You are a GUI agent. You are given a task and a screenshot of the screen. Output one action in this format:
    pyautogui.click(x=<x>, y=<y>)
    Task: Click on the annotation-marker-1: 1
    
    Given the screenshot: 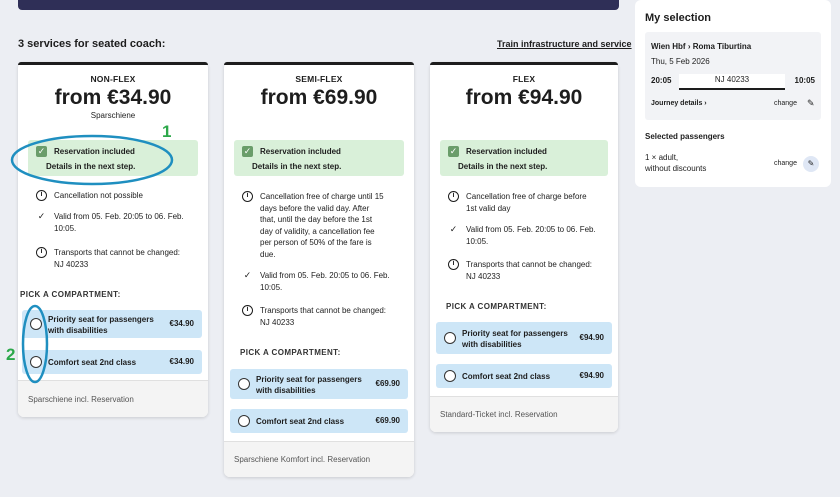 What is the action you would take?
    pyautogui.click(x=167, y=131)
    